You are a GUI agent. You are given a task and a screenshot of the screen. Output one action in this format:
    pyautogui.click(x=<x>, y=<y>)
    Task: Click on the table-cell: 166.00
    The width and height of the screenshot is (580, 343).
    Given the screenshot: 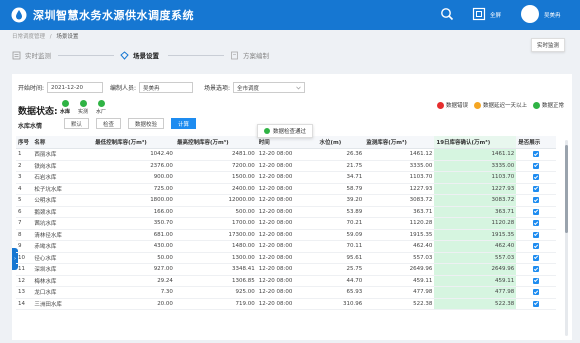 What is the action you would take?
    pyautogui.click(x=134, y=212)
    